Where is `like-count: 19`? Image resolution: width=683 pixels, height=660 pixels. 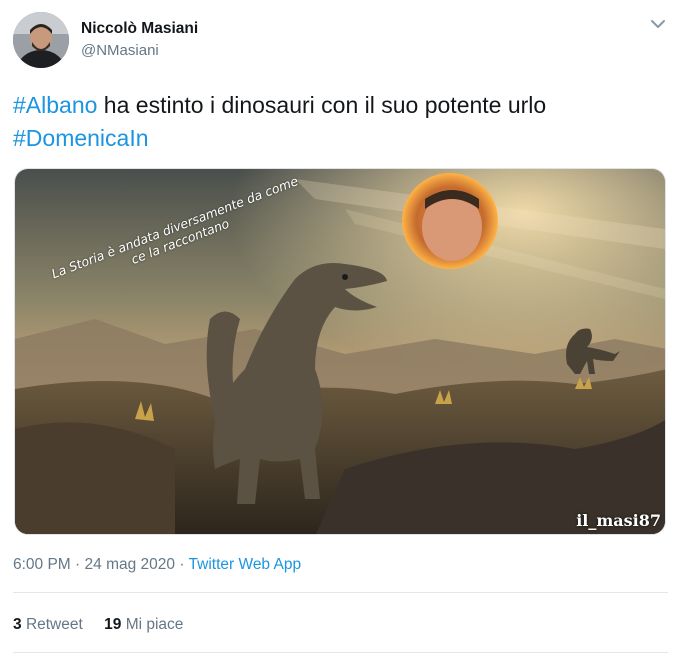 like-count: 19 is located at coordinates (113, 624).